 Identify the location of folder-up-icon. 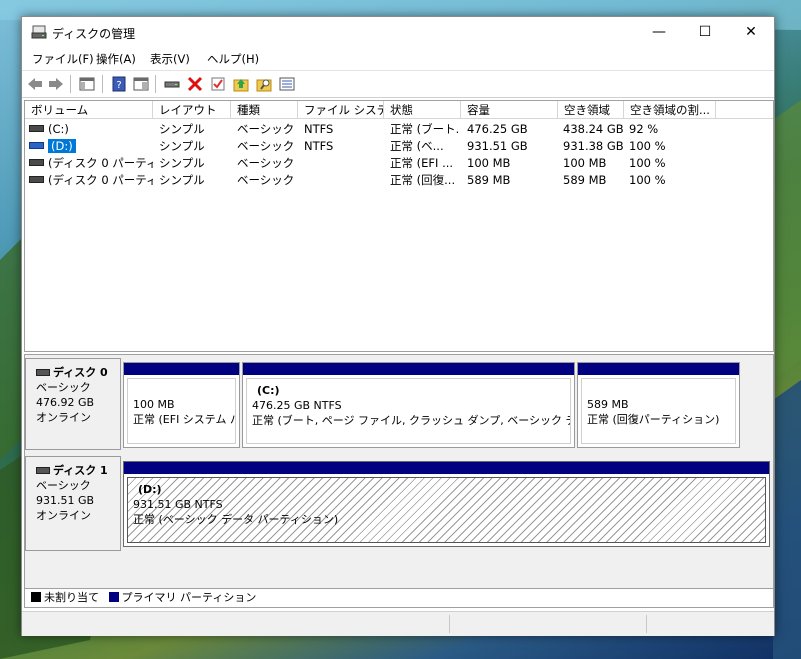
(241, 84).